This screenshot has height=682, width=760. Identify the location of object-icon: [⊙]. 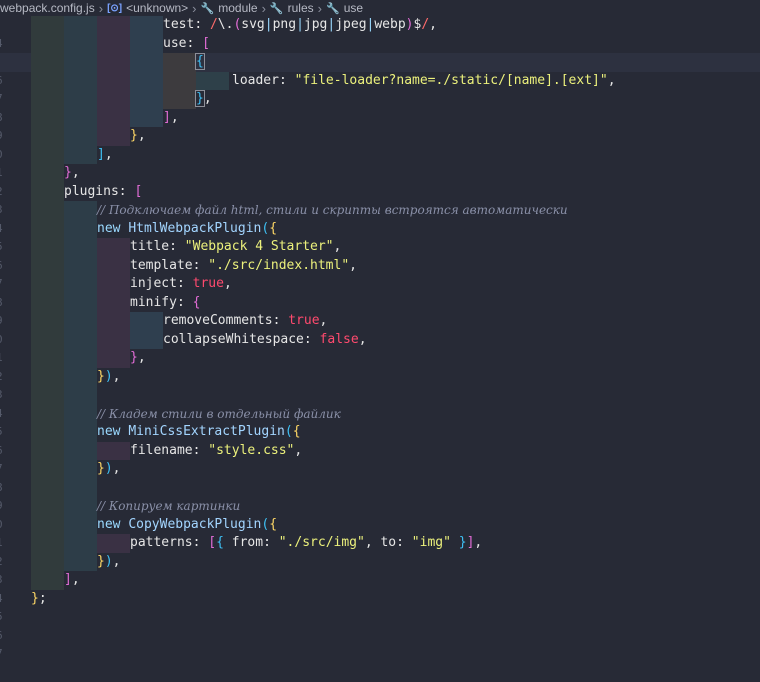
(115, 8).